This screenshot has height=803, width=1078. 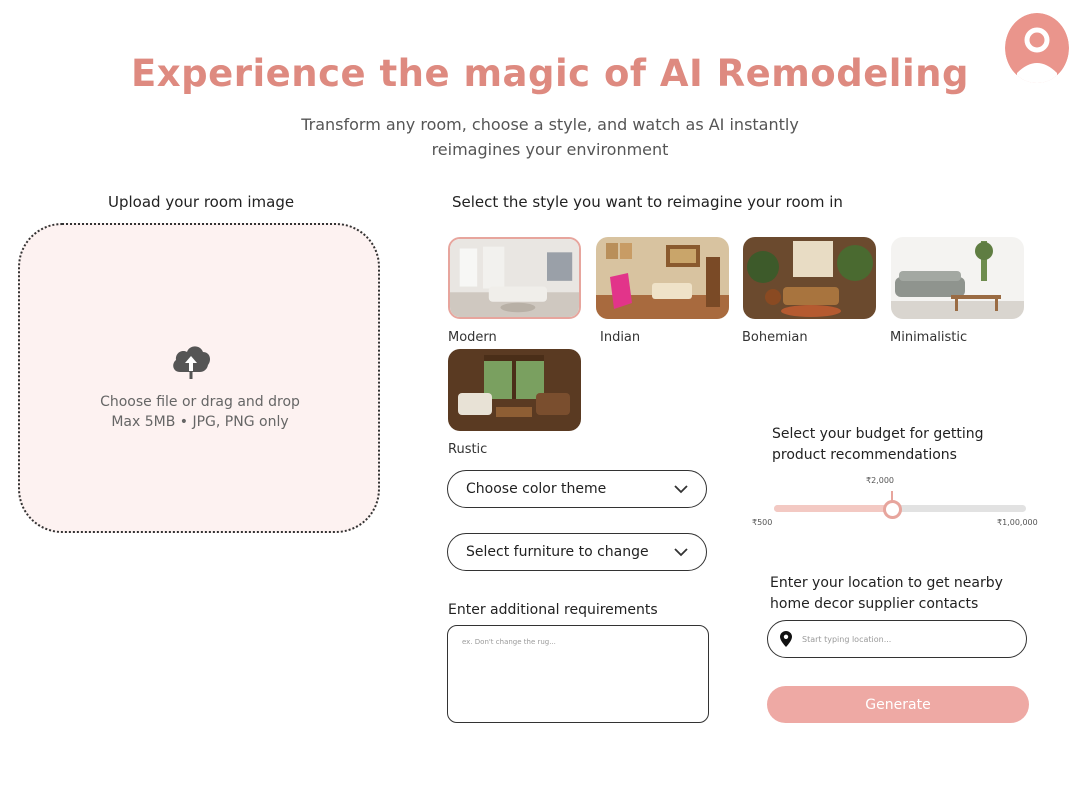 What do you see at coordinates (557, 552) in the screenshot?
I see `furniture-dropdown-text: Select furniture to change` at bounding box center [557, 552].